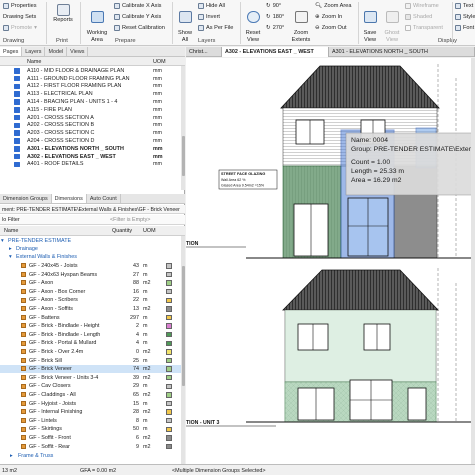  I want to click on invert-button: Invert, so click(209, 17).